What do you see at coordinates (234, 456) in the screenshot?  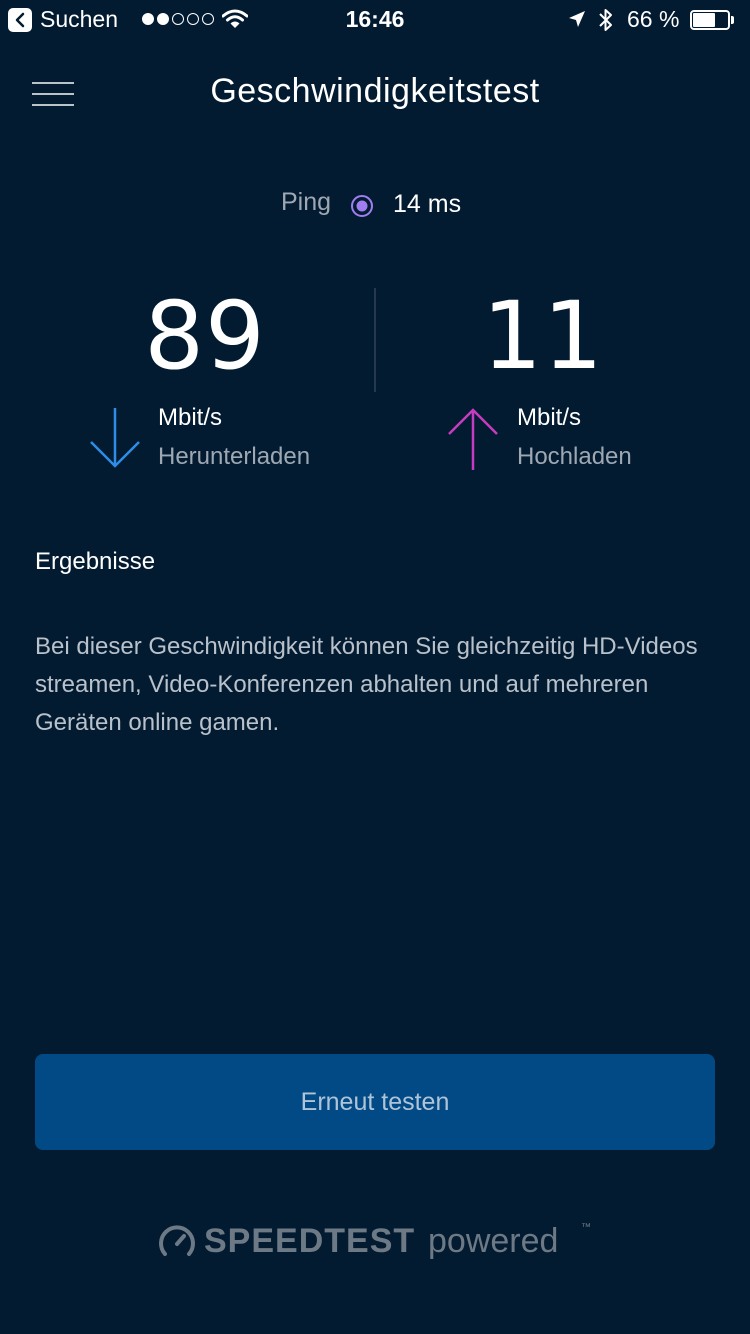 I see `download-label: Herunterladen` at bounding box center [234, 456].